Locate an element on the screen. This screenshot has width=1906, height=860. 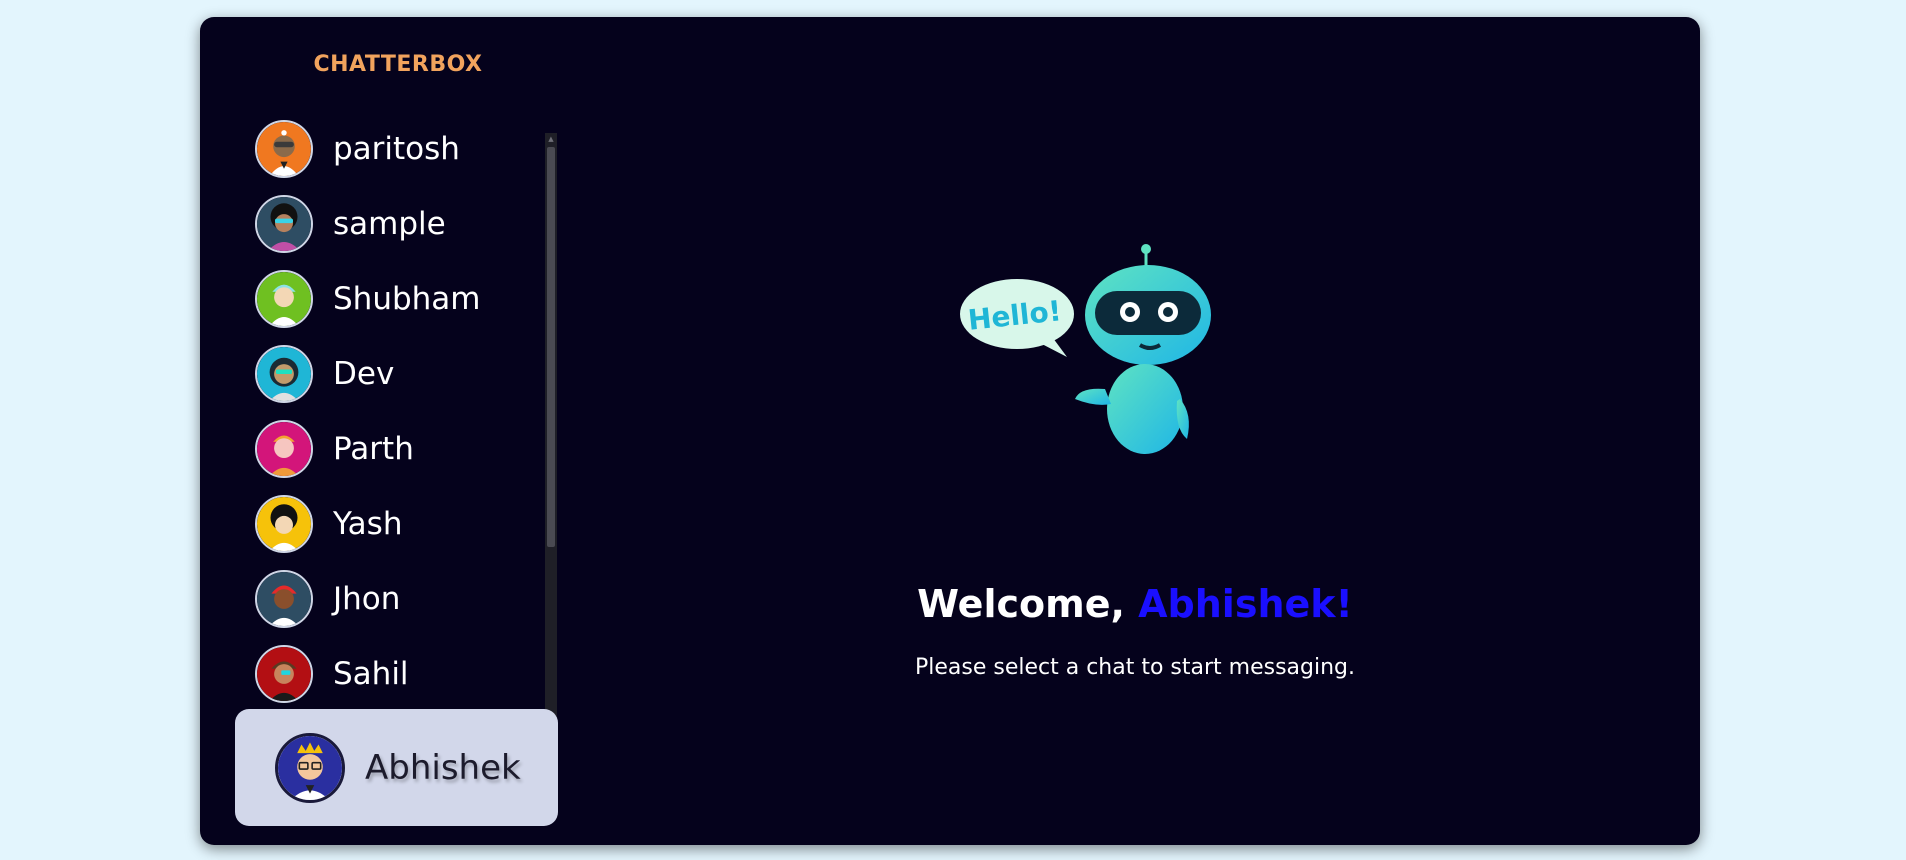
avatar-dev-icon is located at coordinates (284, 374).